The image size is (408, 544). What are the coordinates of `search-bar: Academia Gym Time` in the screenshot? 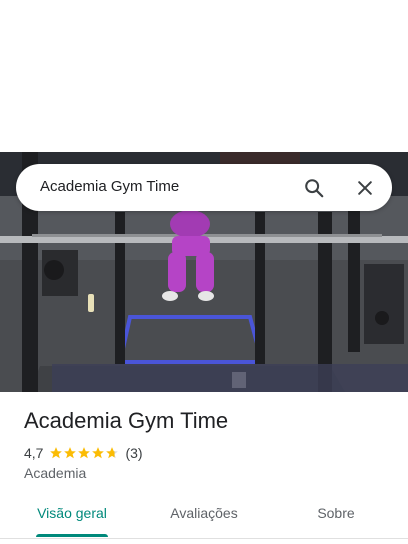 It's located at (204, 187).